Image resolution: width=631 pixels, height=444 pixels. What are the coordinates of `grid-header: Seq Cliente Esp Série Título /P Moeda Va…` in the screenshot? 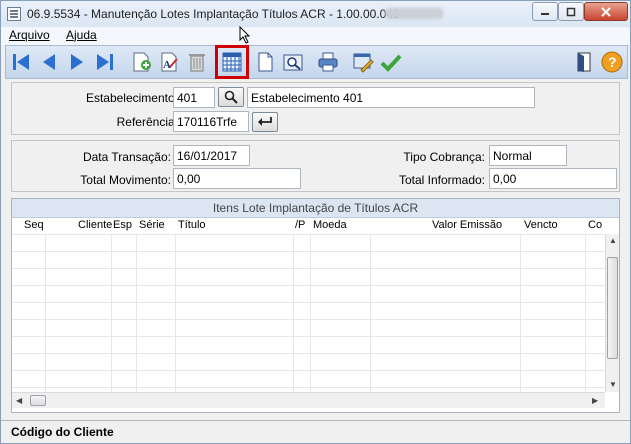 It's located at (315, 226).